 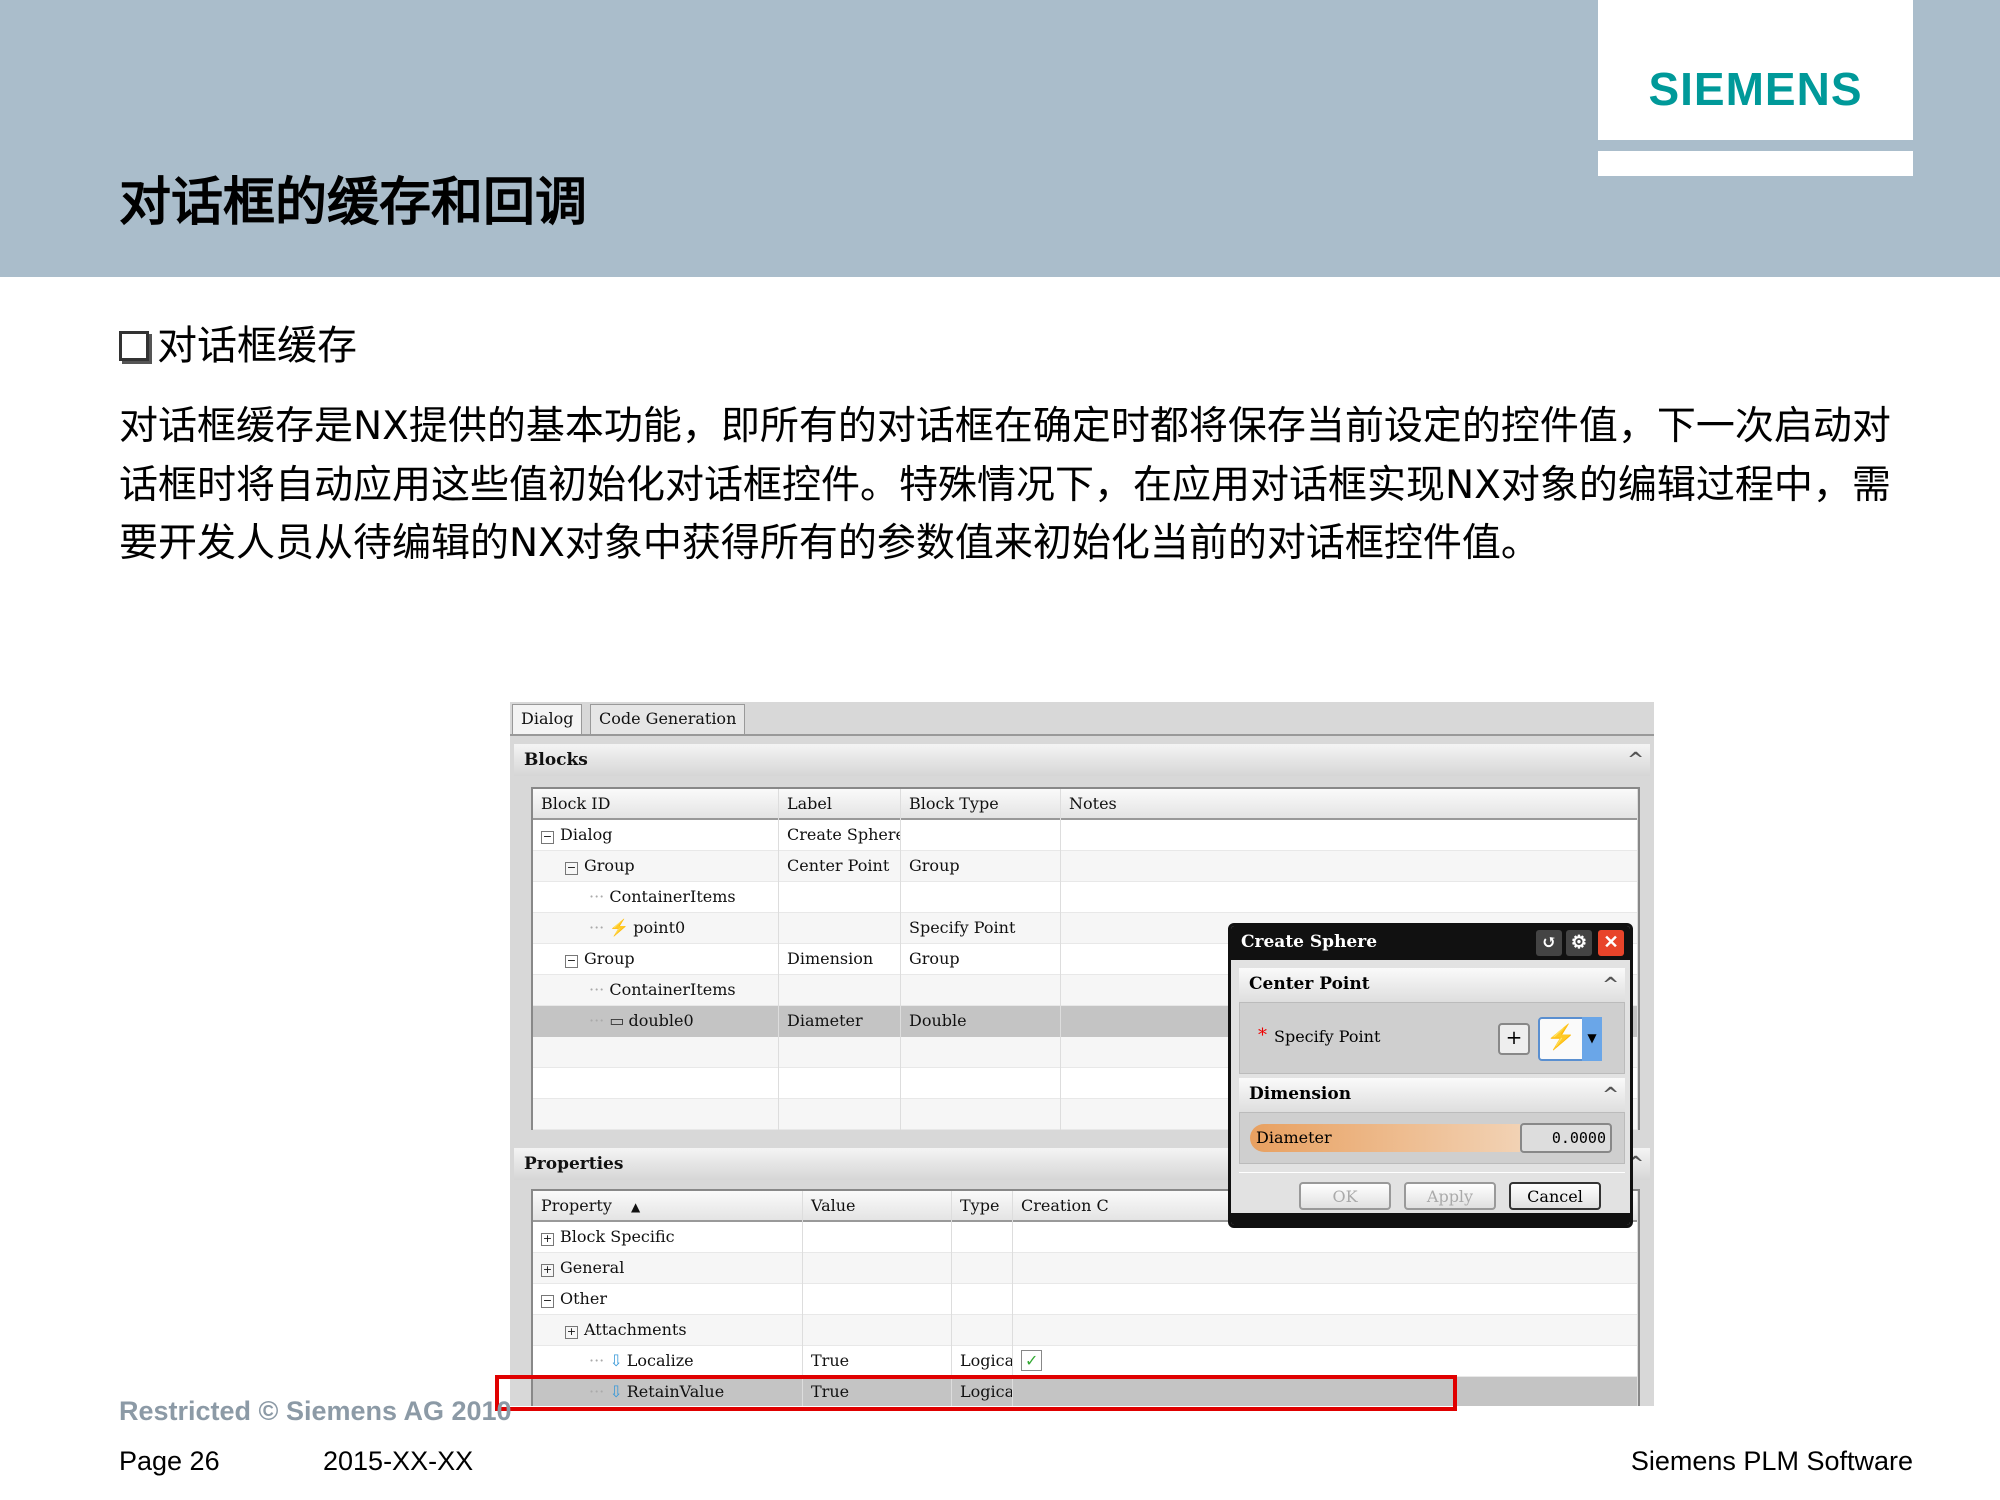 I want to click on bullet-heading: 对话框缓存, so click(x=238, y=342).